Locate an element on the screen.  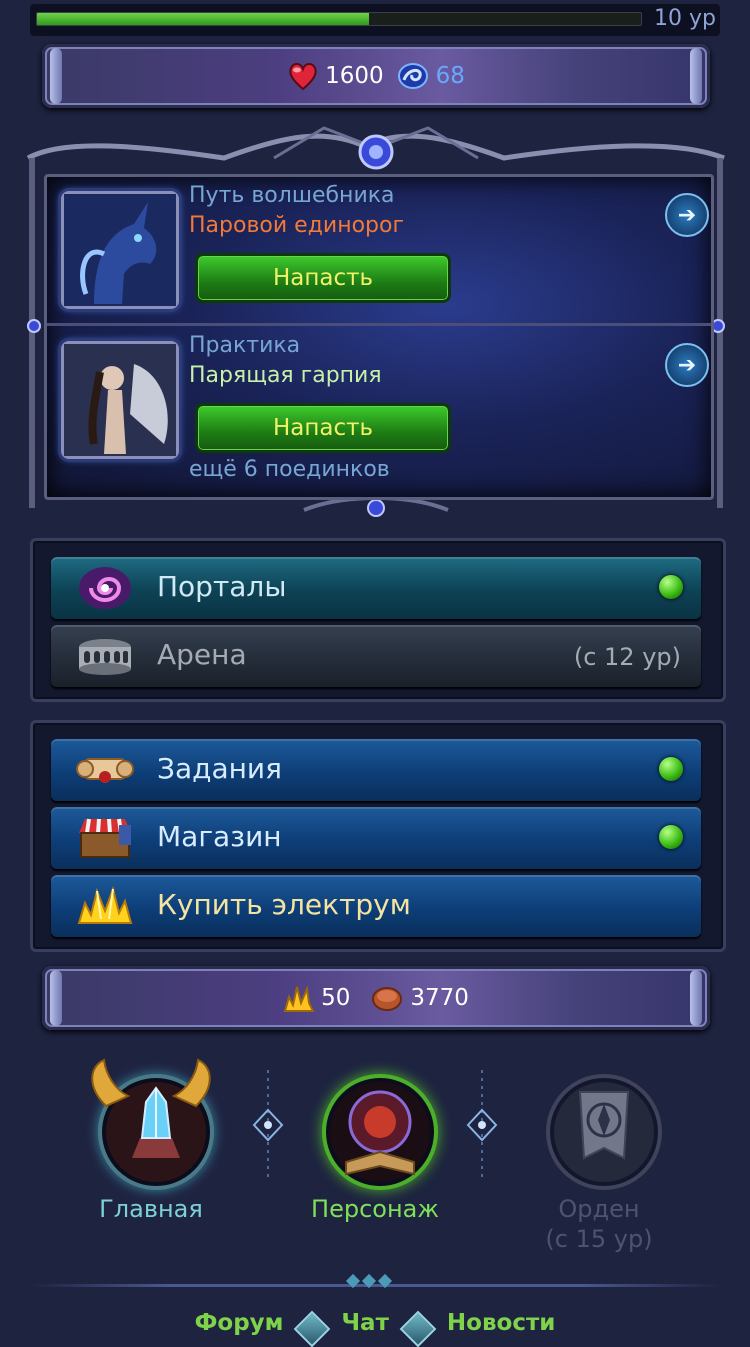
footer-links: Форум Чат Новости is located at coordinates (375, 1328).